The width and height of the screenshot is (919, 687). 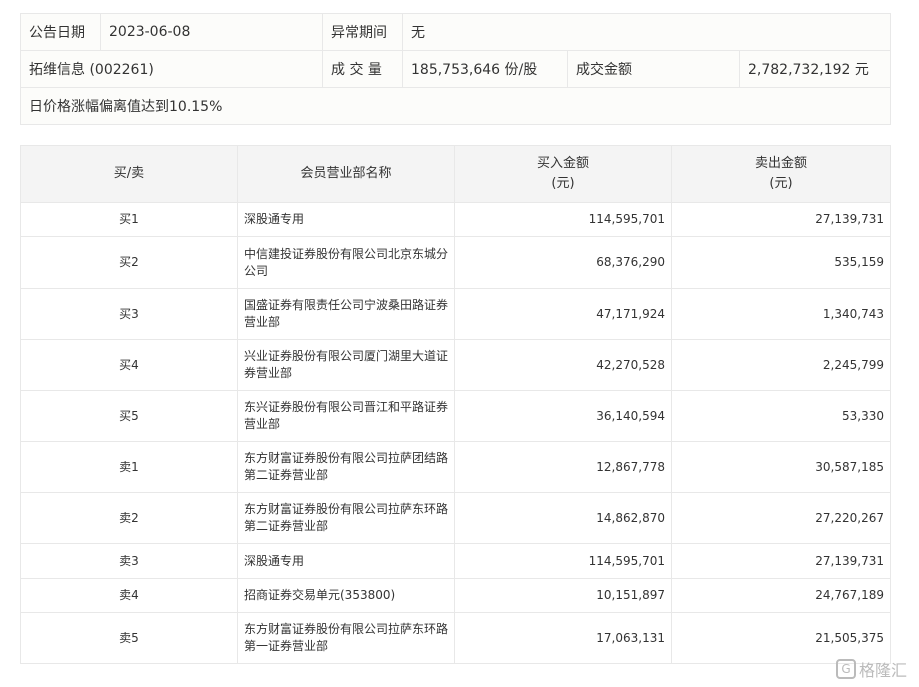 I want to click on reason: 日价格涨幅偏离值达到10.15%, so click(x=455, y=106).